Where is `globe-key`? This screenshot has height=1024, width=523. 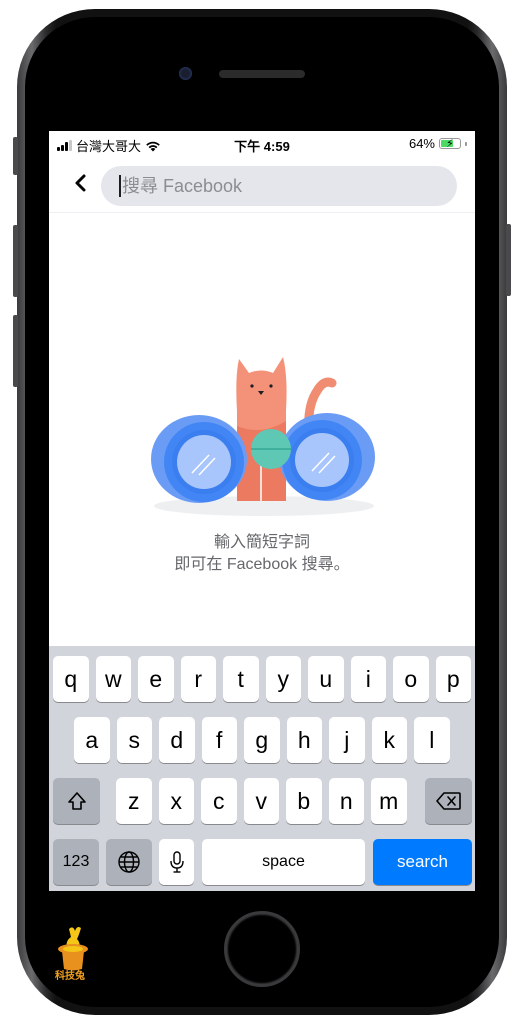
globe-key is located at coordinates (129, 862).